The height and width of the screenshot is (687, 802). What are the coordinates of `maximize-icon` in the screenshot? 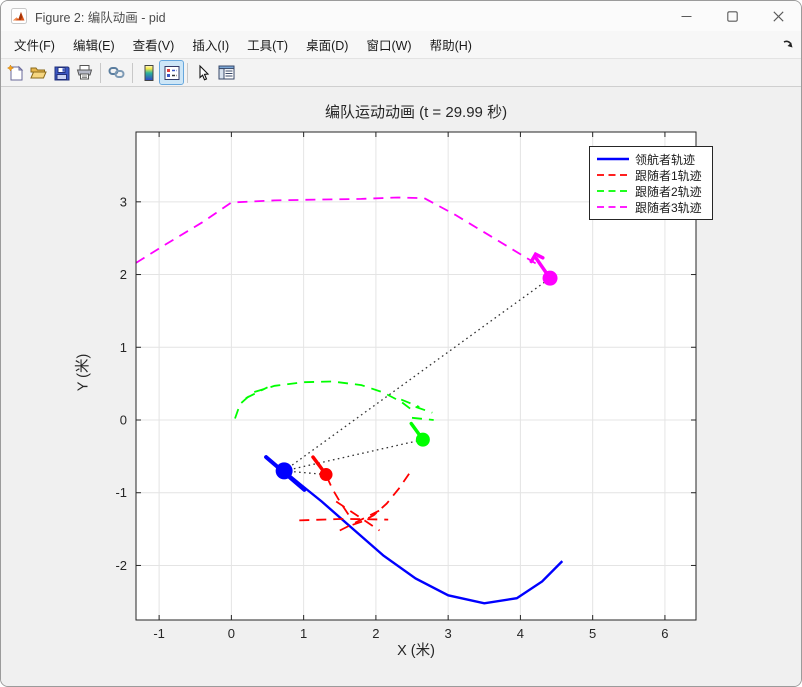 It's located at (732, 16).